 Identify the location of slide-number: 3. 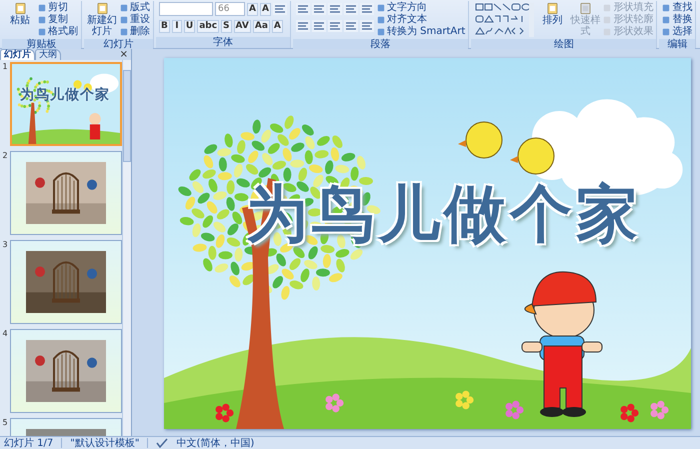
(5, 244).